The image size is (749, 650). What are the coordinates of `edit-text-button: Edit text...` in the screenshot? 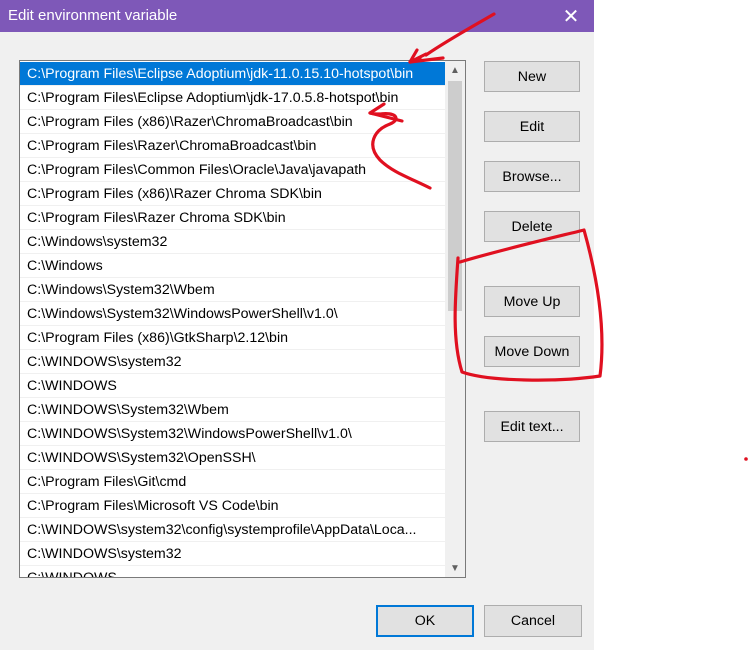 It's located at (532, 426).